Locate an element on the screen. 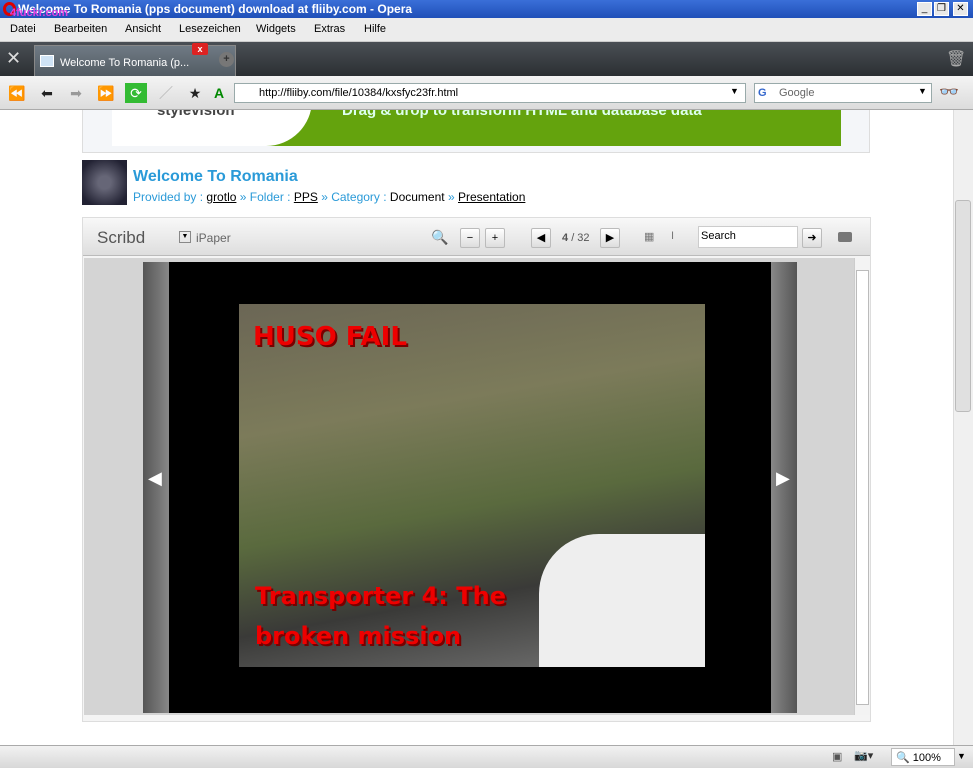 The height and width of the screenshot is (768, 973). edit-icon: ／ is located at coordinates (166, 93).